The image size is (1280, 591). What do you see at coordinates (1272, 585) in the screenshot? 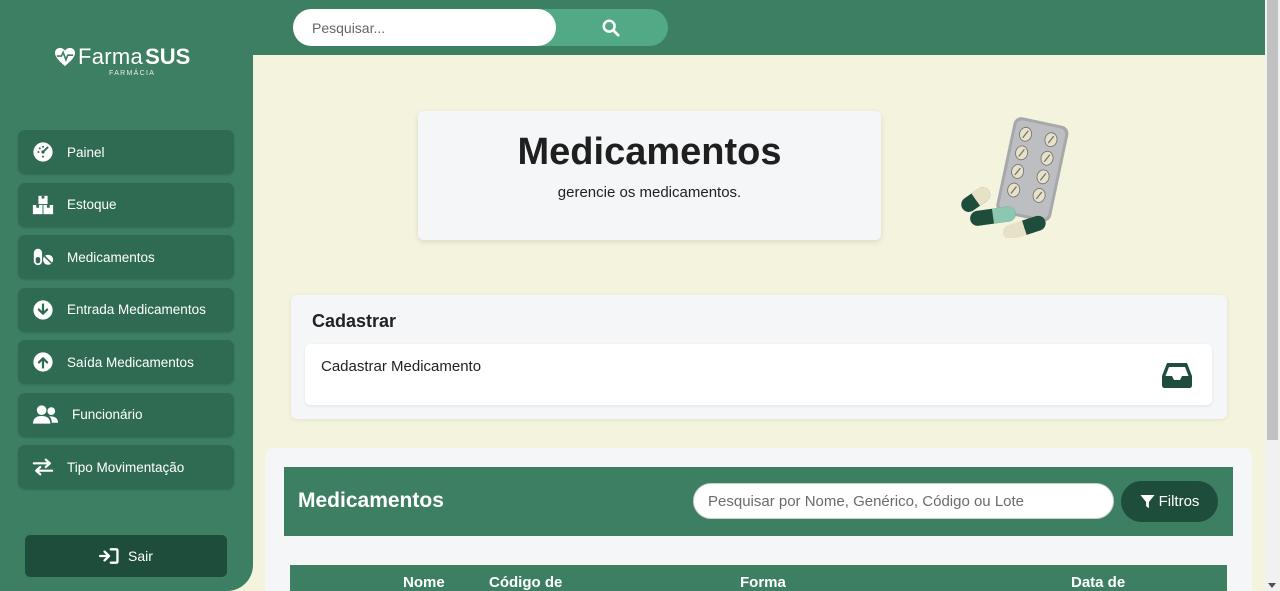
I see `scroll-down-arrow-icon` at bounding box center [1272, 585].